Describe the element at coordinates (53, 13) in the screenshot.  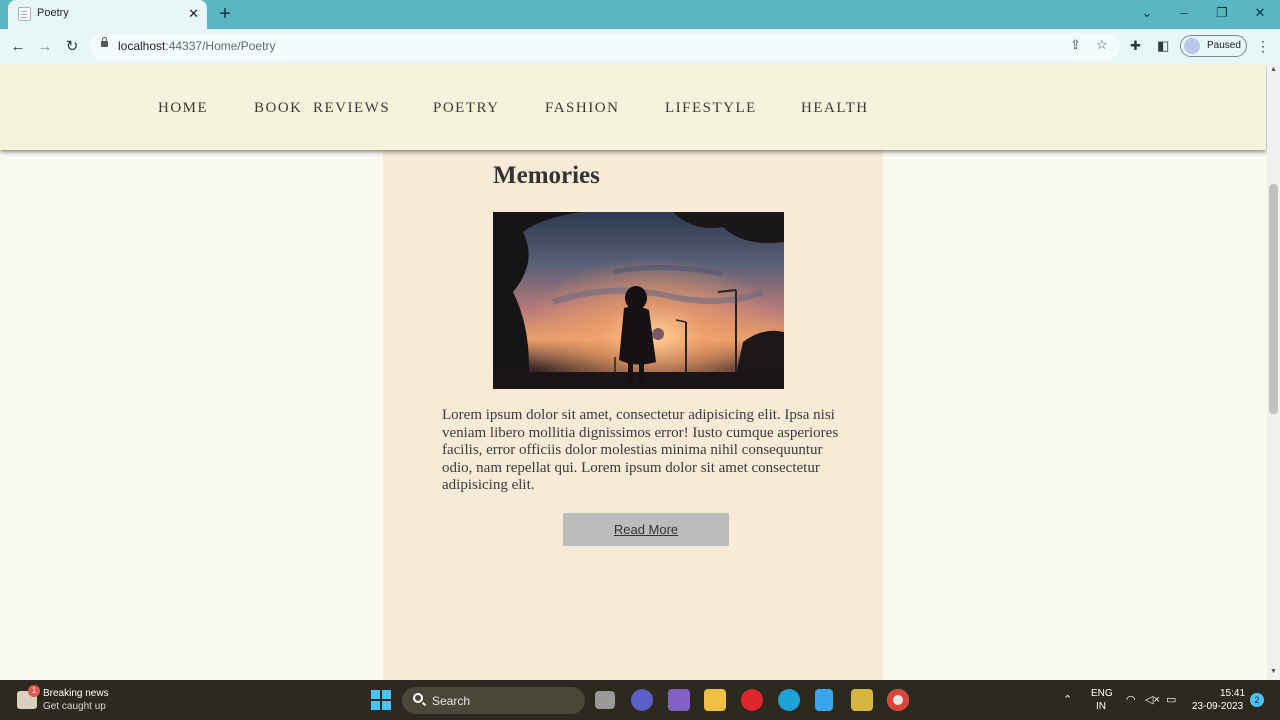
I see `tab-title: Poetry` at that location.